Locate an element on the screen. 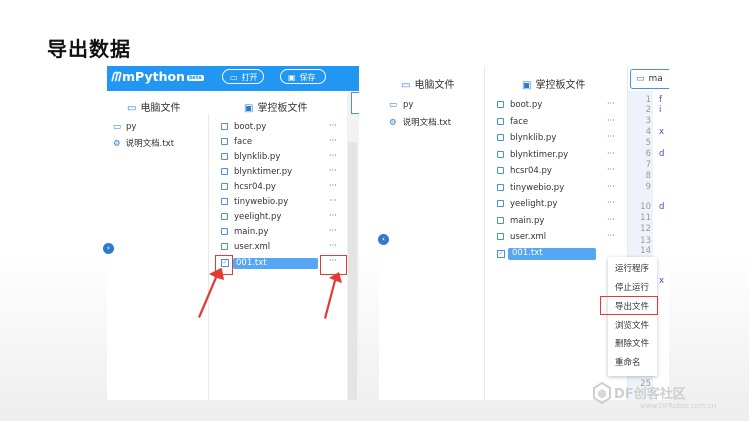  open-label: 打开 is located at coordinates (249, 77).